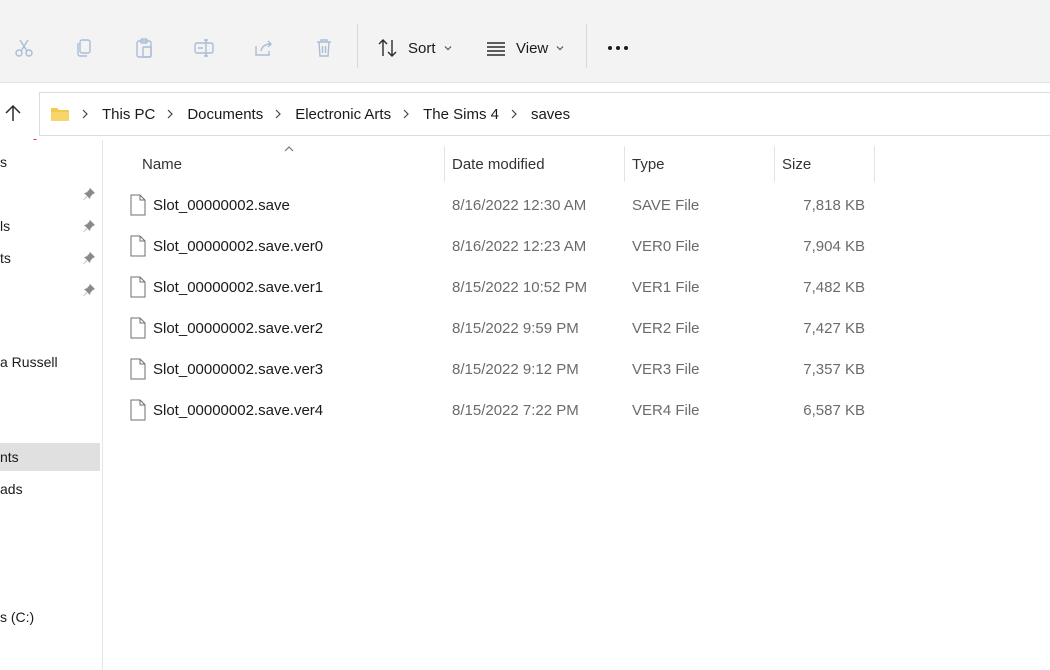 Image resolution: width=1050 pixels, height=670 pixels. I want to click on column-header-size: Size, so click(827, 164).